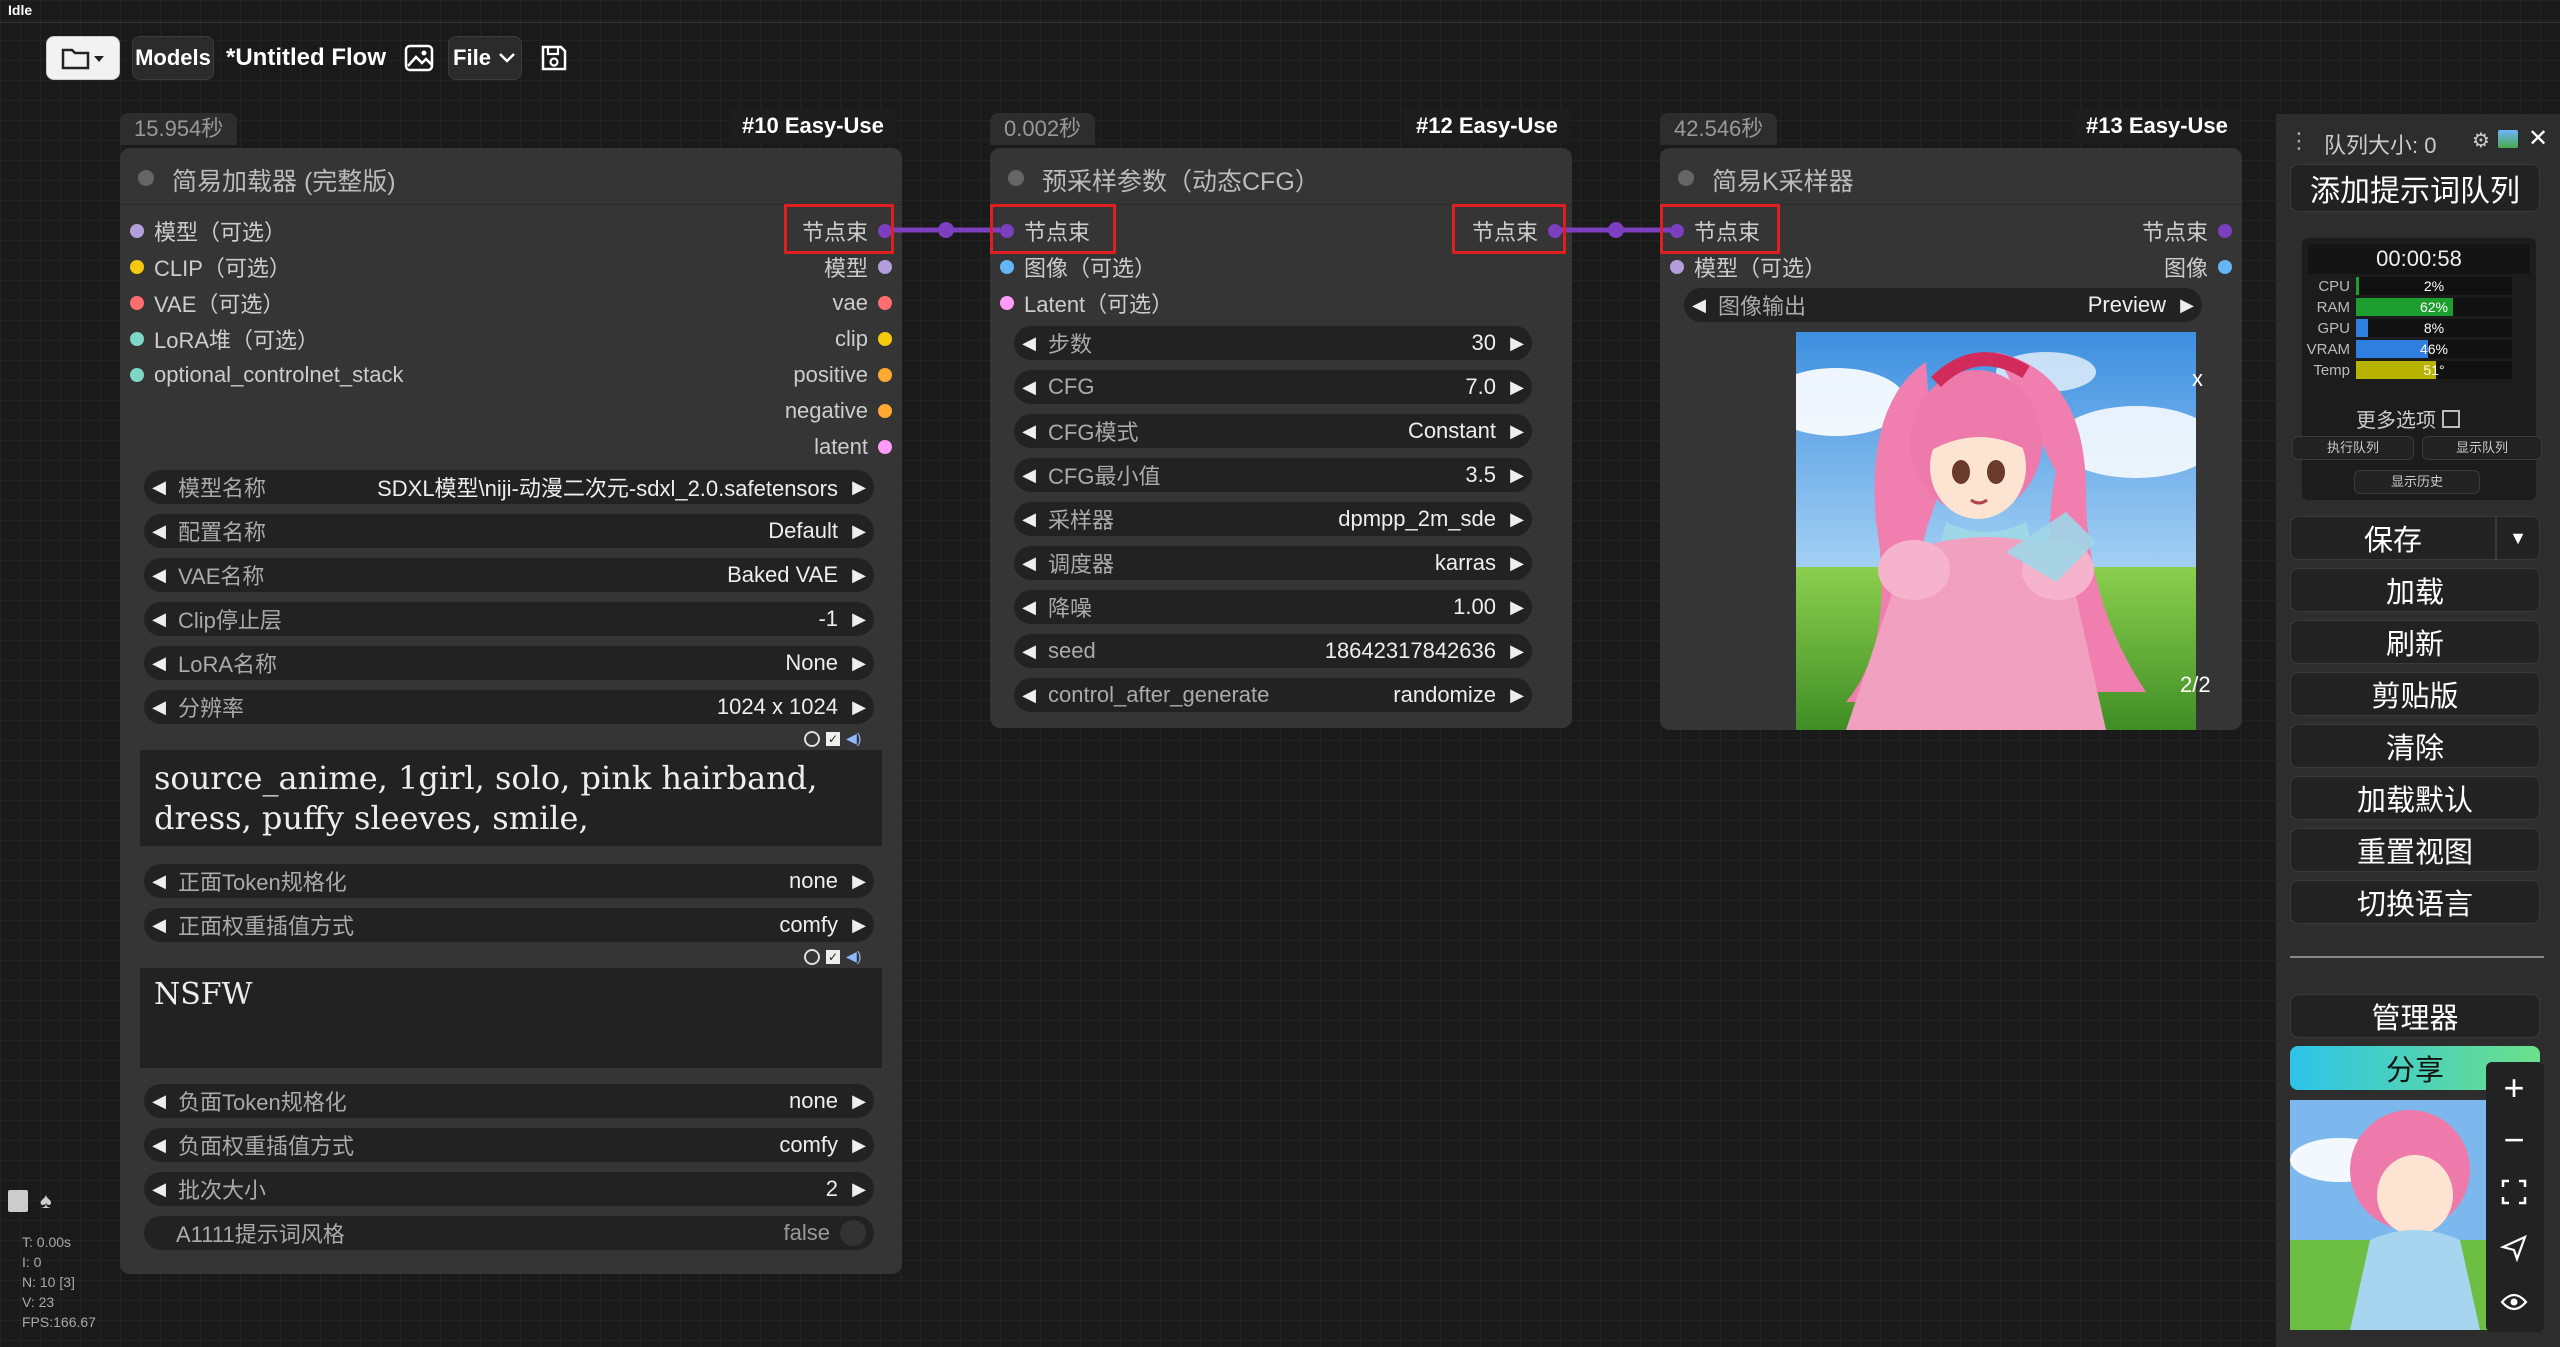 The height and width of the screenshot is (1347, 2560). I want to click on image-icon, so click(419, 58).